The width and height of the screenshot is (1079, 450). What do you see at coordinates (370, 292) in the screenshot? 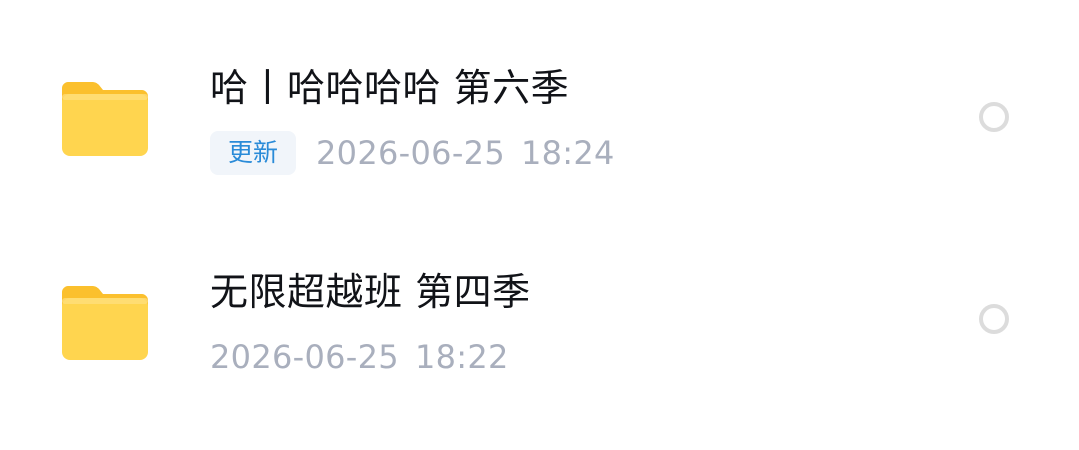
I see `file-name: 无限超越班 第四季` at bounding box center [370, 292].